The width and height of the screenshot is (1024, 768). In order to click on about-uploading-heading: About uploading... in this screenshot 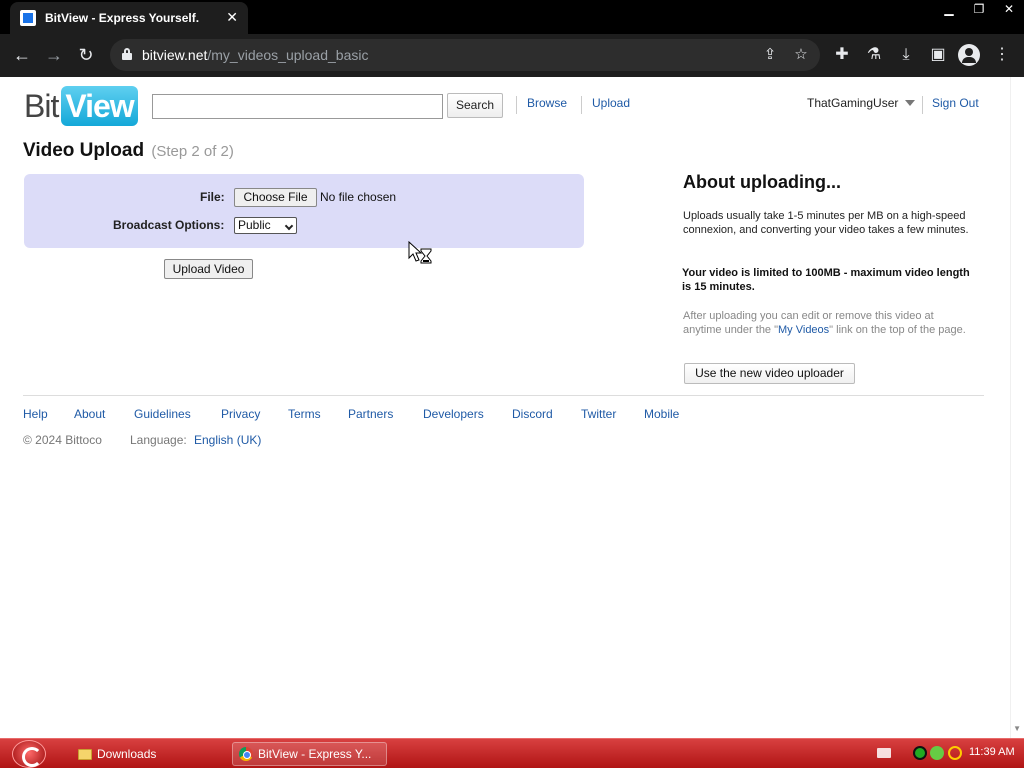, I will do `click(762, 182)`.